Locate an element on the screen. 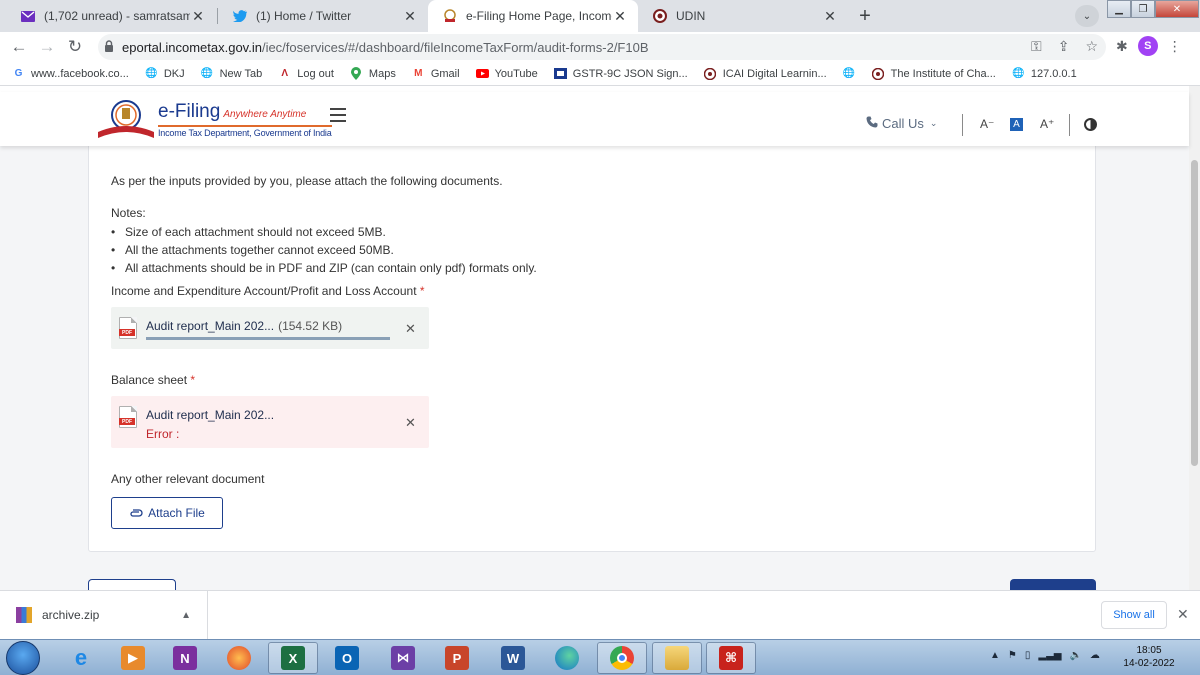 Image resolution: width=1200 pixels, height=675 pixels. volume-icon: 🔈 is located at coordinates (1075, 655).